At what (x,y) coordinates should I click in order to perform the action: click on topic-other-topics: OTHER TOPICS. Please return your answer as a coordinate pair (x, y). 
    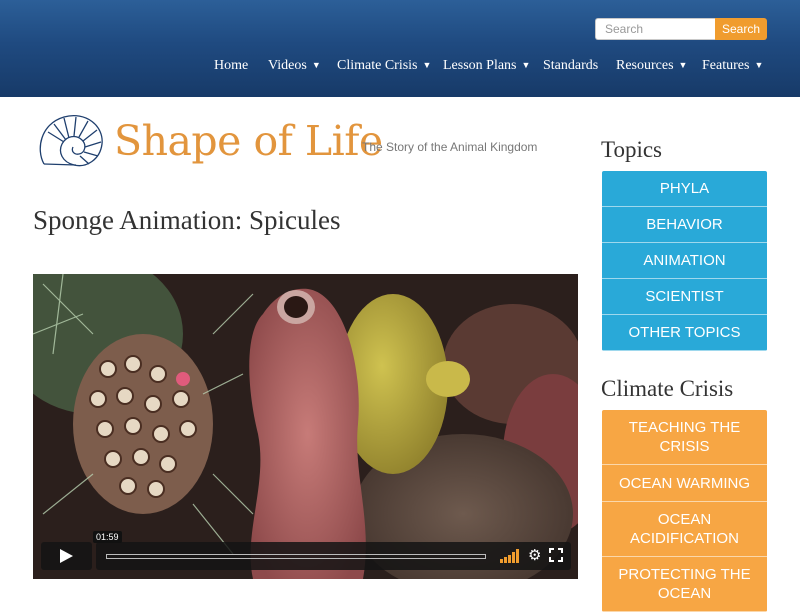
    Looking at the image, I should click on (684, 333).